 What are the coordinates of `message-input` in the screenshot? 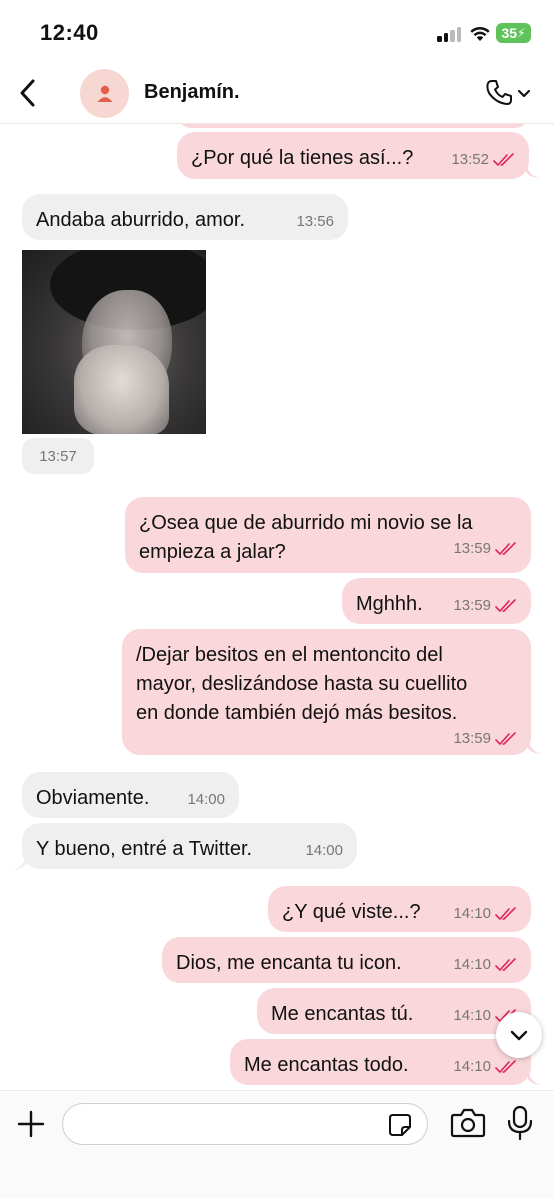 It's located at (229, 1125).